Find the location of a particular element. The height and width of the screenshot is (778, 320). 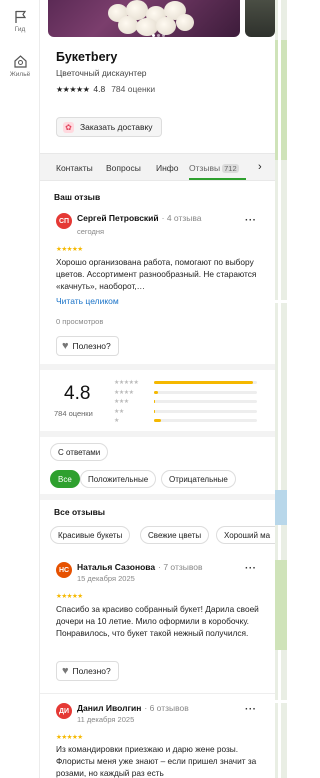

tab-questions: Вопросы is located at coordinates (123, 168).